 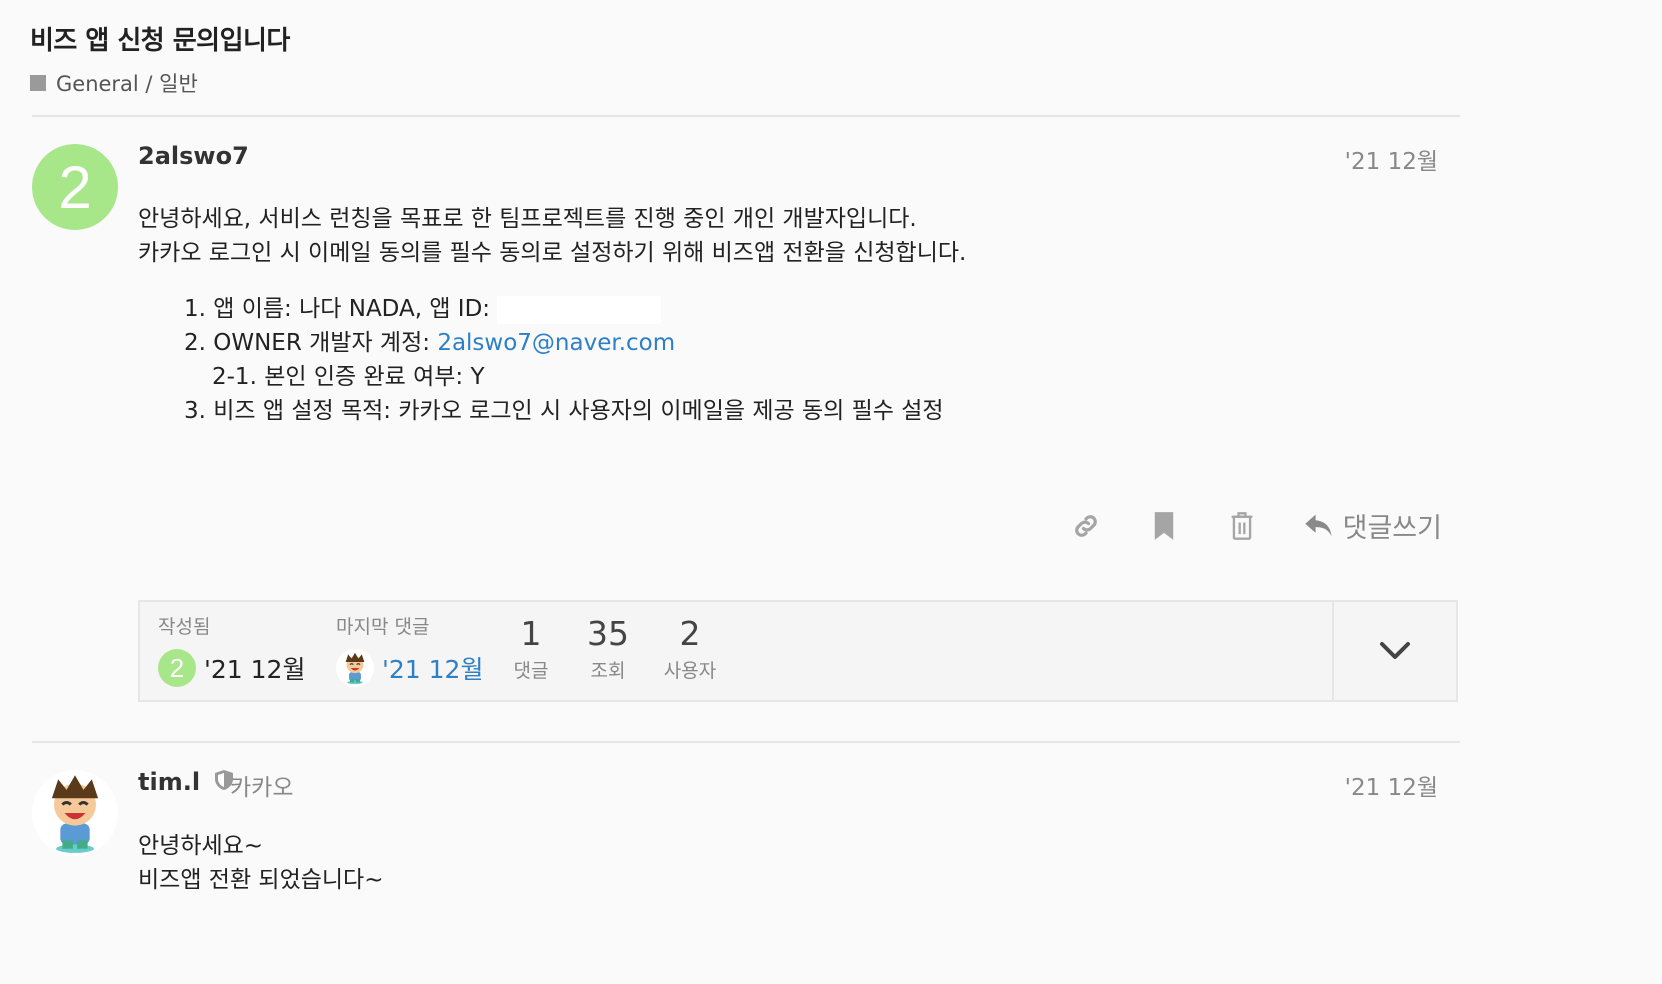 I want to click on expand-topic-map-button, so click(x=1394, y=651).